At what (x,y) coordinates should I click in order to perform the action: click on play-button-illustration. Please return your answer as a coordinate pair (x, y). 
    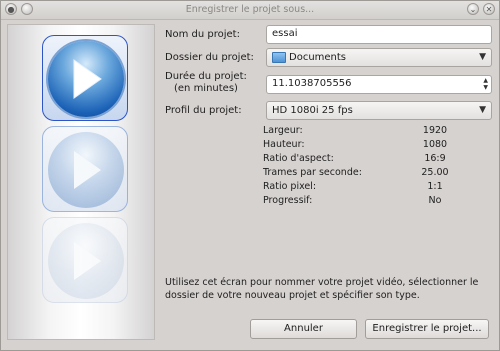
    Looking at the image, I should click on (85, 78).